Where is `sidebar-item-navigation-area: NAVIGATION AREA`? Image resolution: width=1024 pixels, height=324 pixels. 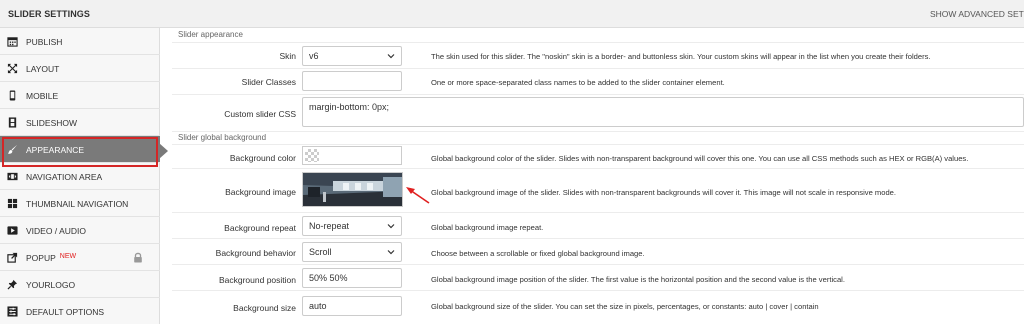
sidebar-item-navigation-area: NAVIGATION AREA is located at coordinates (80, 176).